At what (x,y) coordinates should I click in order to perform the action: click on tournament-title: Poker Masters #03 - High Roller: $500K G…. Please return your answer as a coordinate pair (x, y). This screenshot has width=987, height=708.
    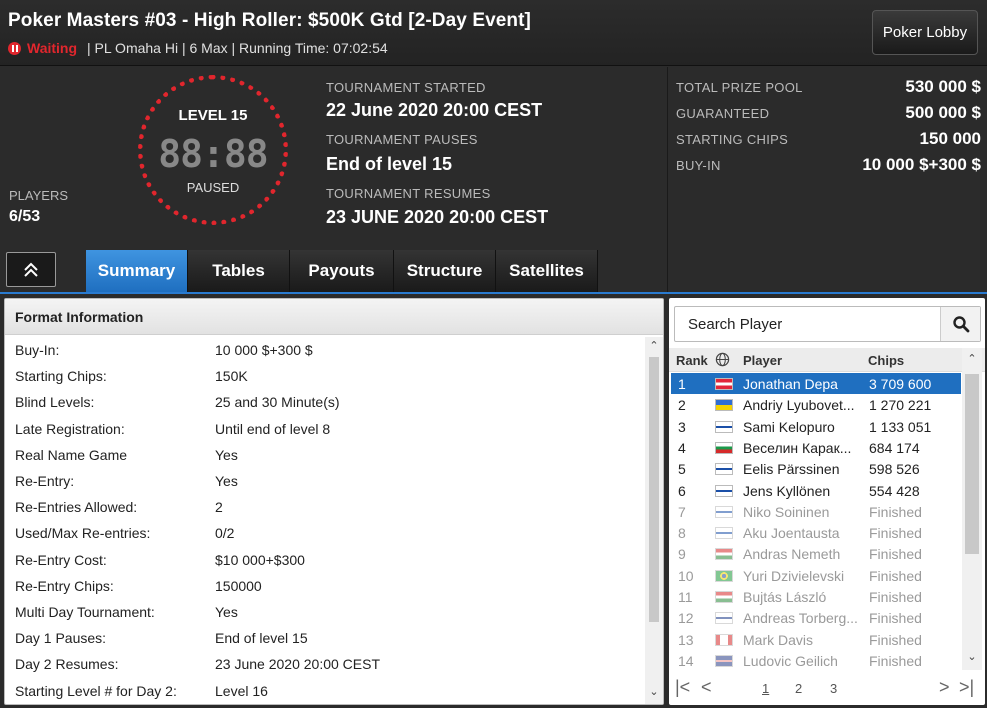
    Looking at the image, I should click on (269, 20).